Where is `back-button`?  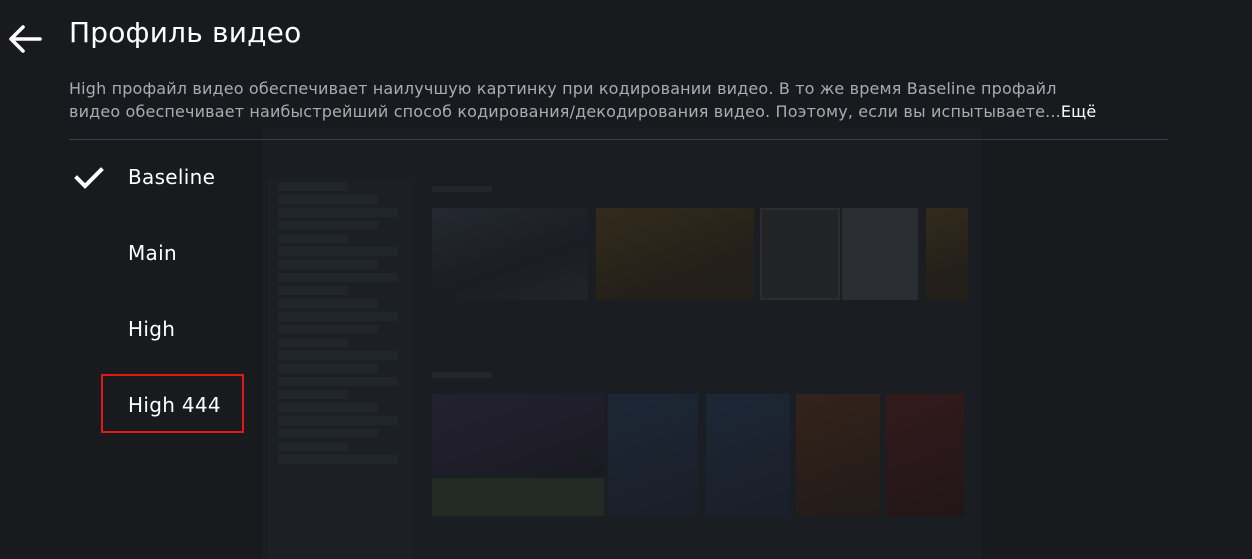
back-button is located at coordinates (25, 39).